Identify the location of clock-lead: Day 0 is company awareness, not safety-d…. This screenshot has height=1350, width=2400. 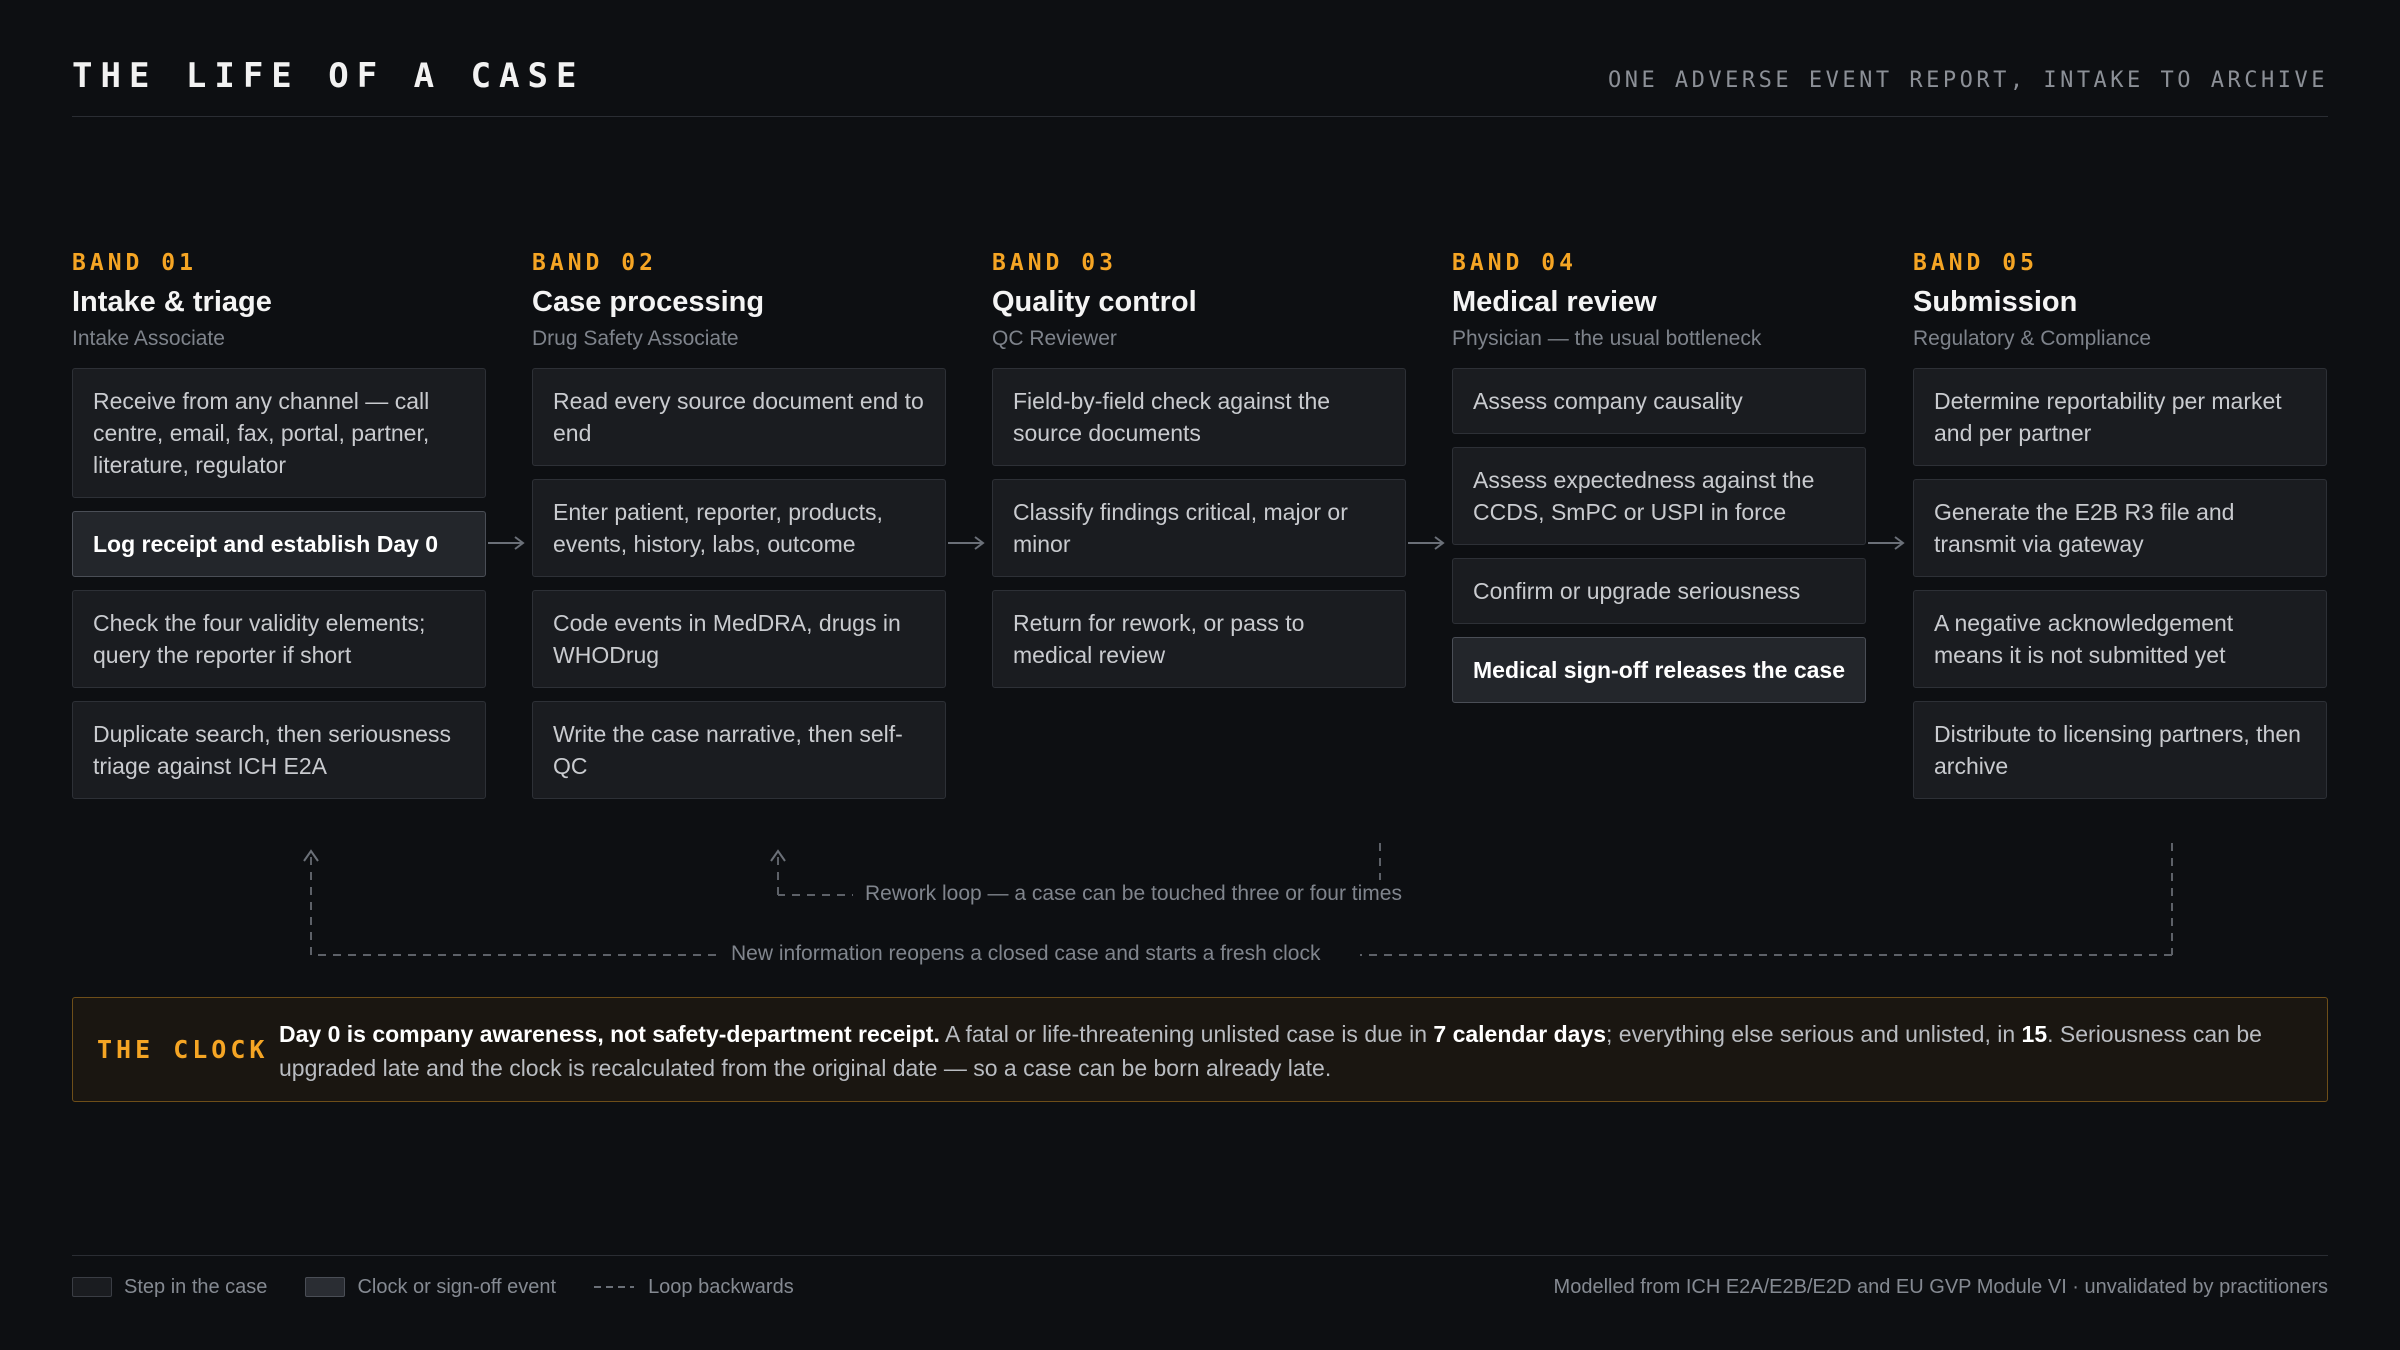
(609, 1034).